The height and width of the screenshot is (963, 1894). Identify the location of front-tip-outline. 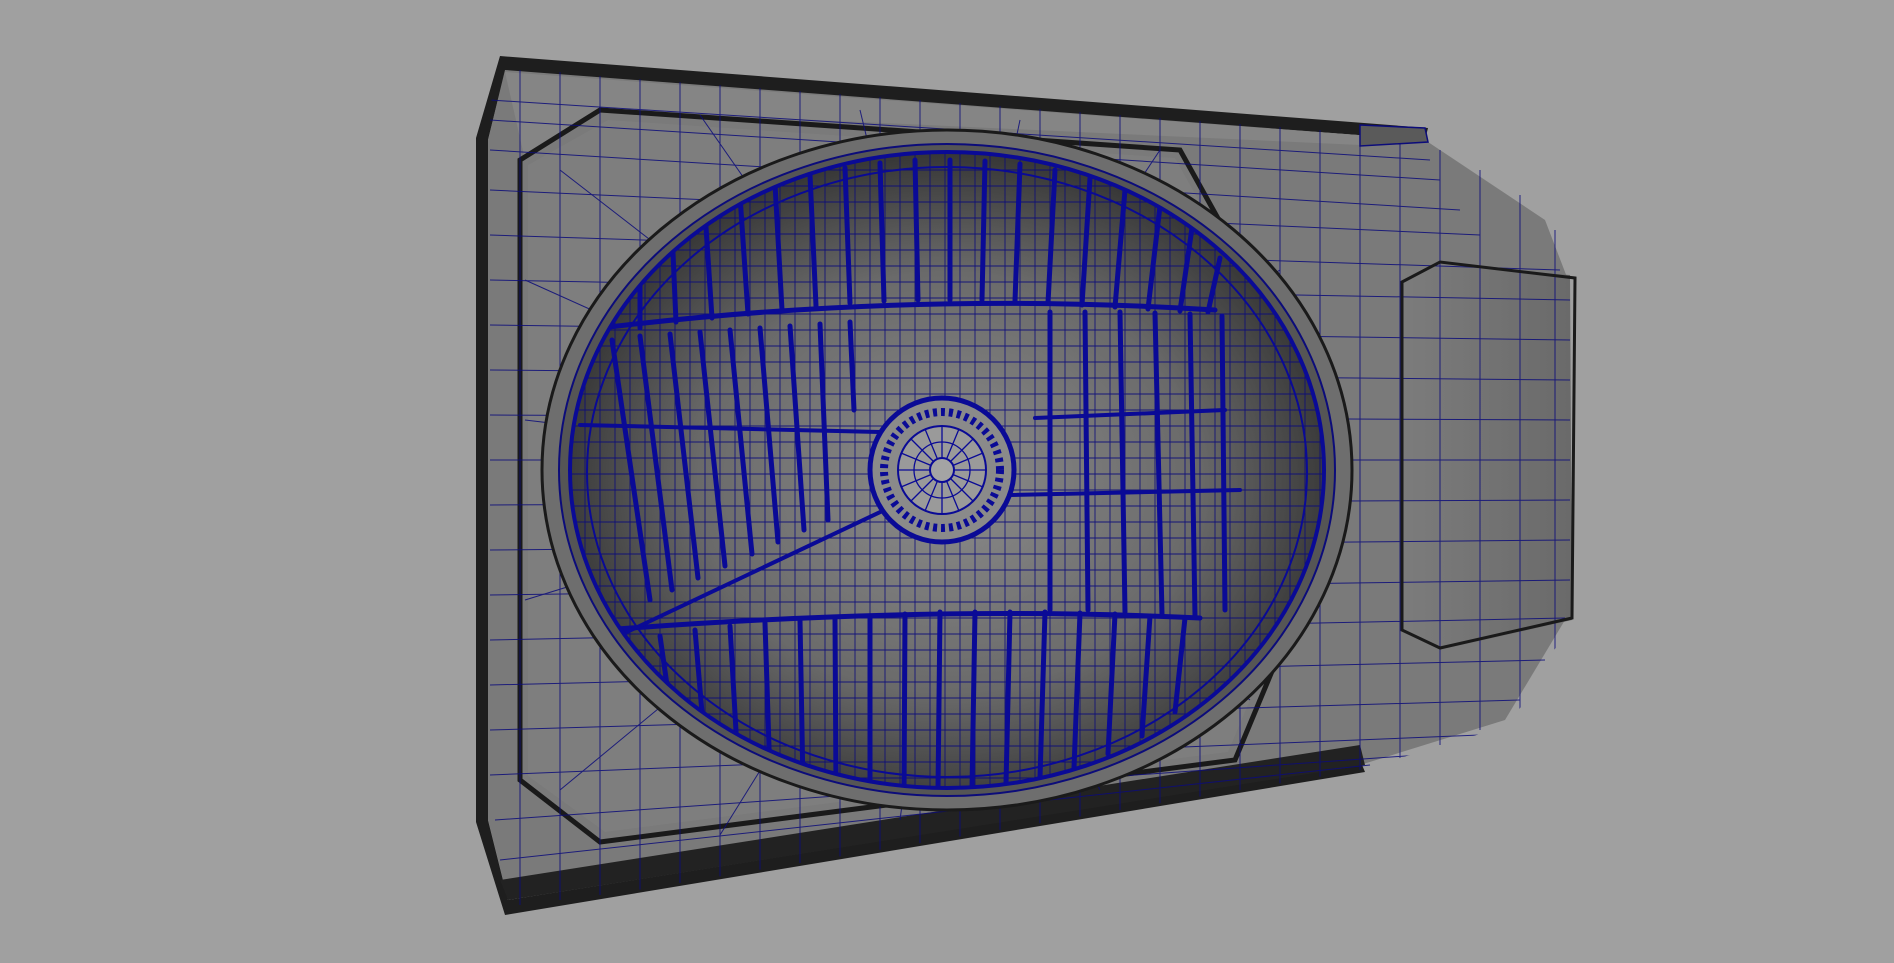
(1394, 135).